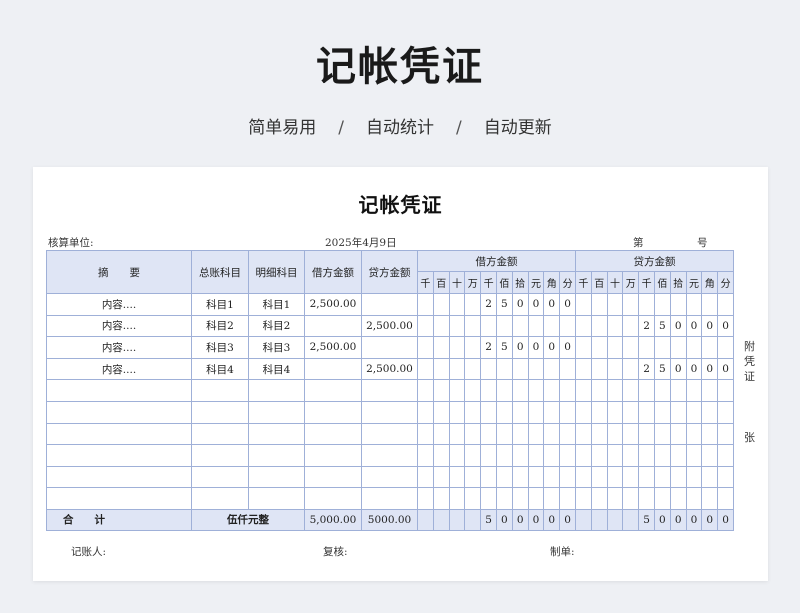  I want to click on digit-unit-header: 元, so click(694, 282).